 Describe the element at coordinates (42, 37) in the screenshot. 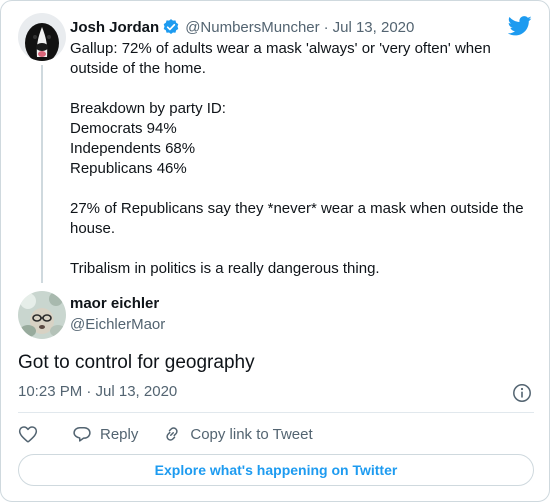

I see `josh-jordan-avatar` at that location.